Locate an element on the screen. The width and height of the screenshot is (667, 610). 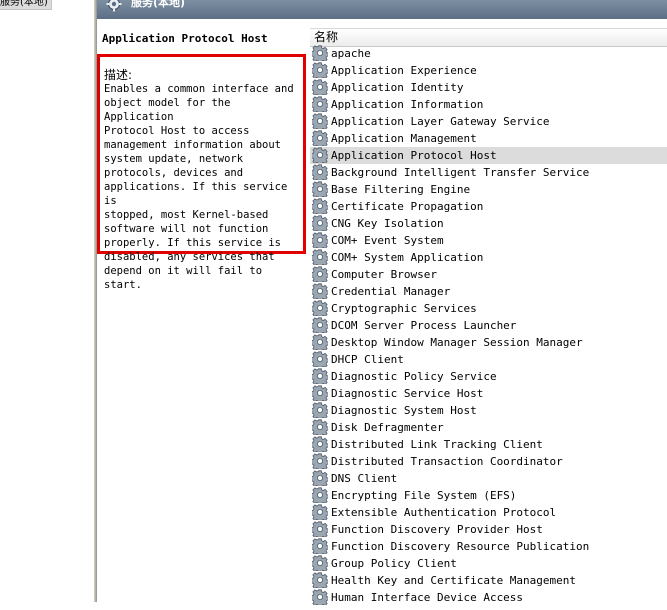
service-name: Encrypting File System (EFS) is located at coordinates (424, 495).